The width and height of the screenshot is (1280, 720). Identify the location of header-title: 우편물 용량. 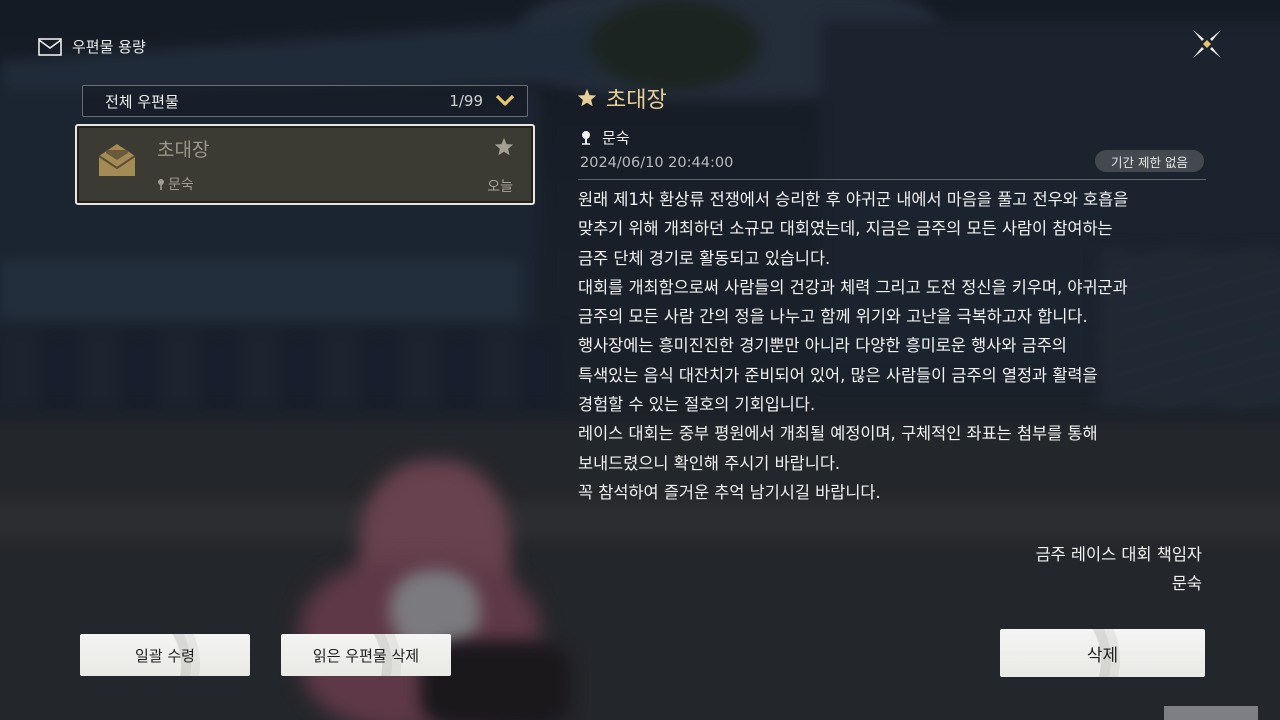
(109, 47).